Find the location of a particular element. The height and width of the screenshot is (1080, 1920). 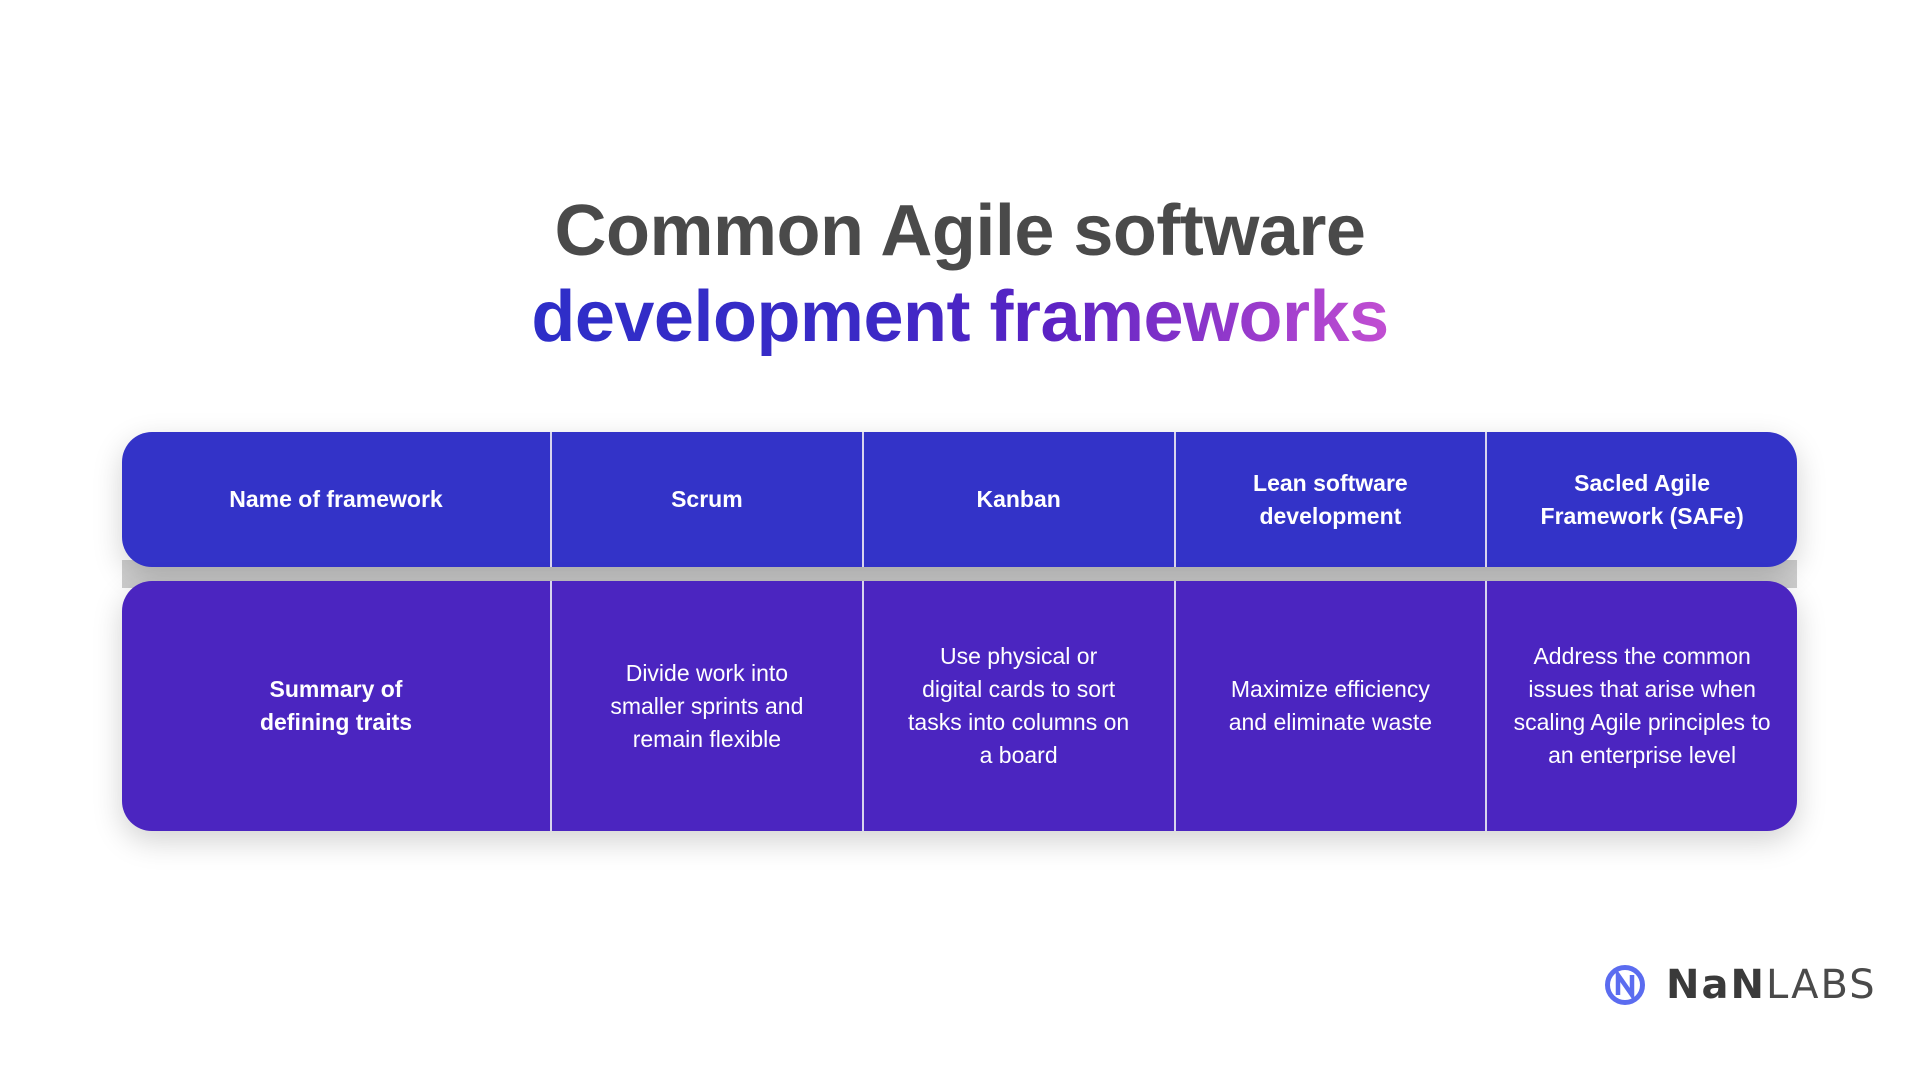

header-cell-lean: Lean software development is located at coordinates (1329, 499).